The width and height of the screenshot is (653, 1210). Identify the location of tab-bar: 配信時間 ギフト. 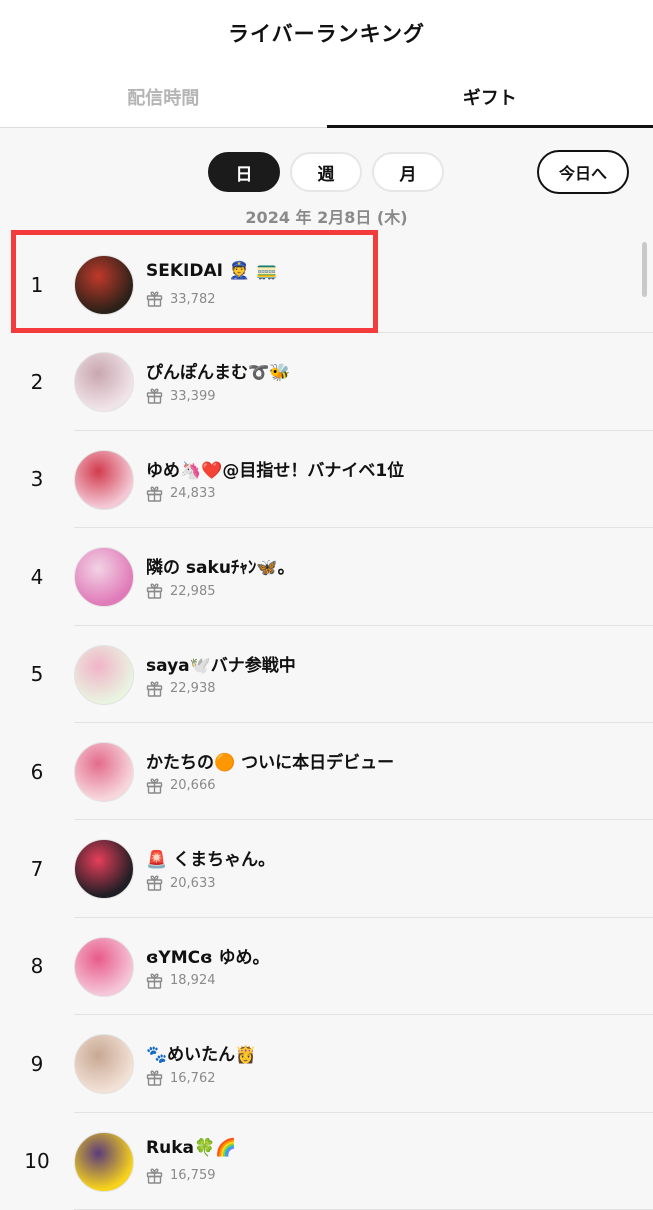
(326, 97).